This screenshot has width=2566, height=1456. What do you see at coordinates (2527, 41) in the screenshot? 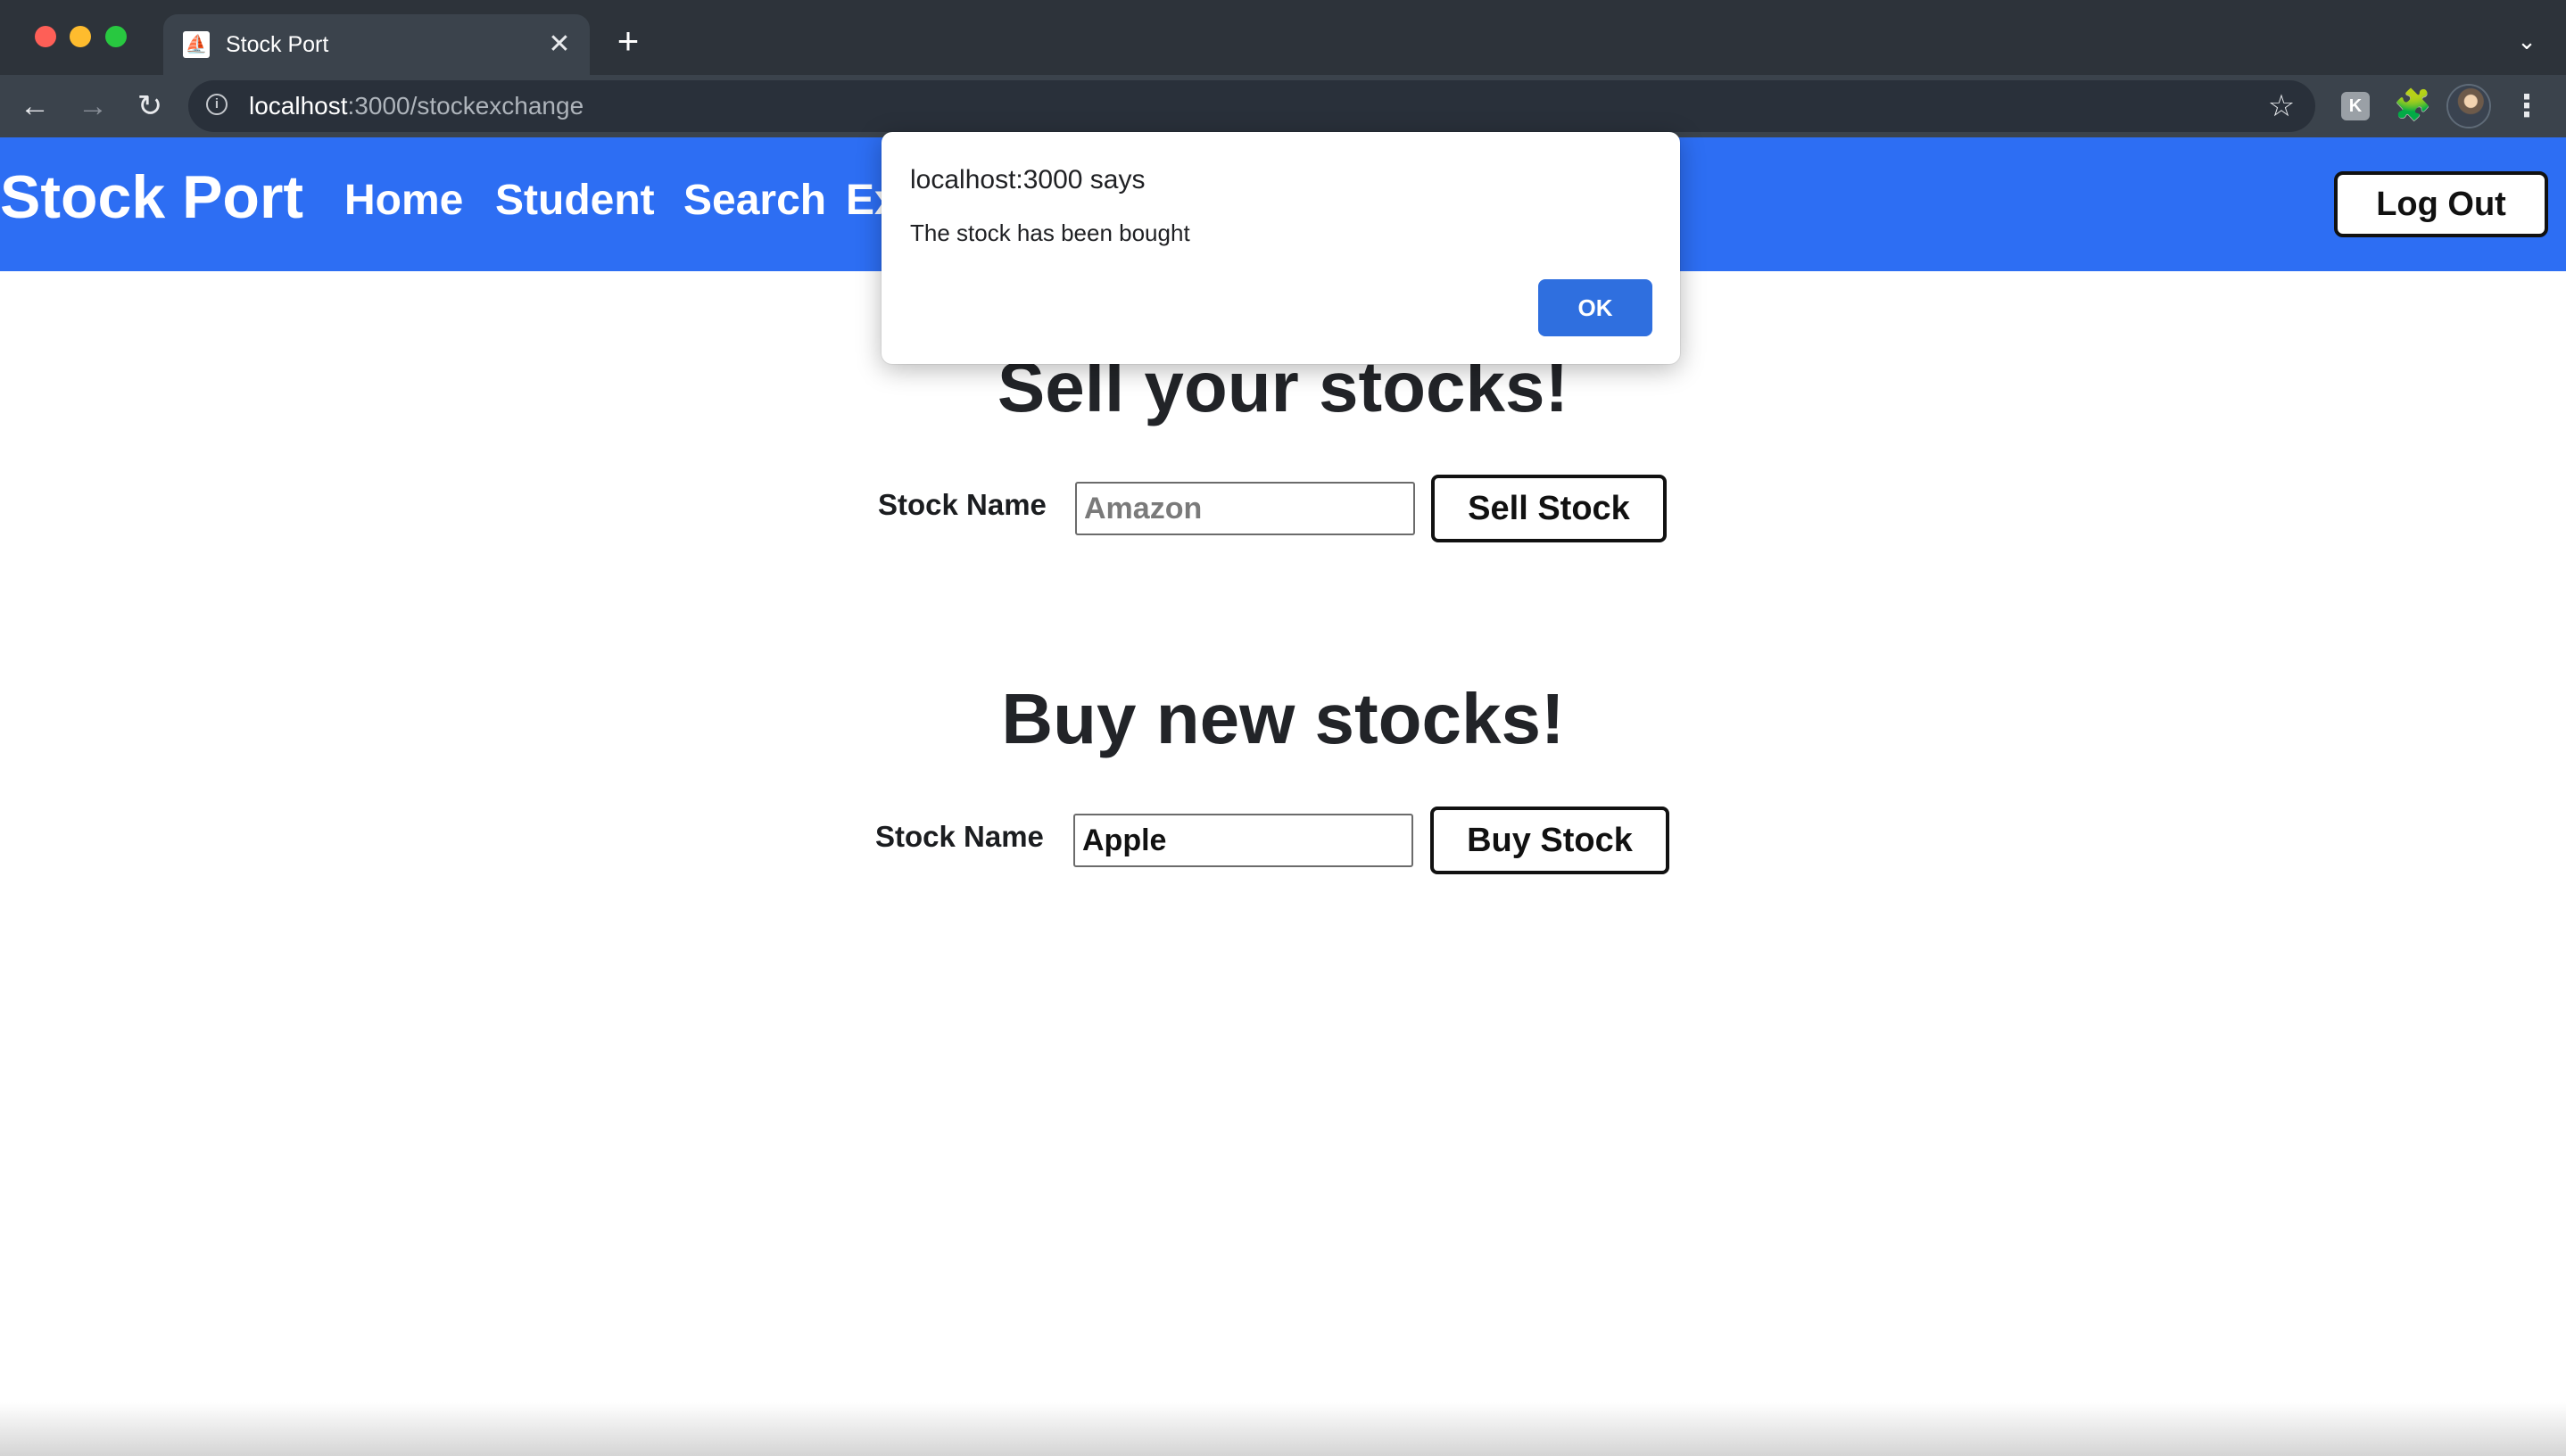
I see `tab-search-chevron-icon: ⌄` at bounding box center [2527, 41].